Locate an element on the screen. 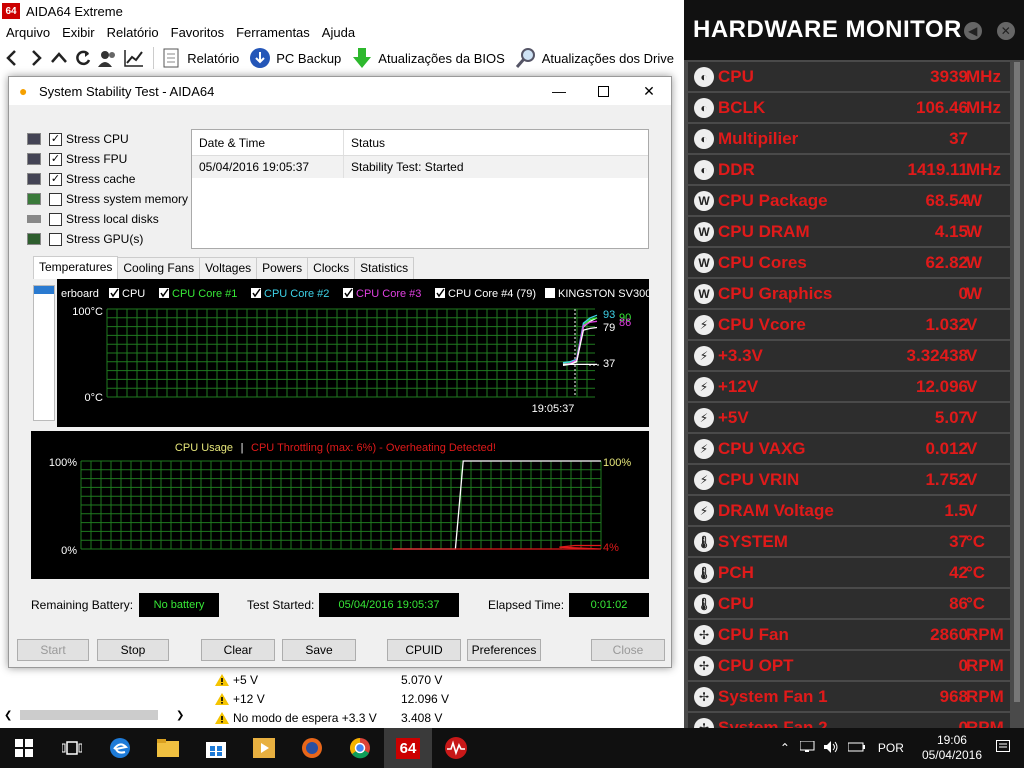 This screenshot has width=1024, height=768. battery-icon is located at coordinates (856, 748).